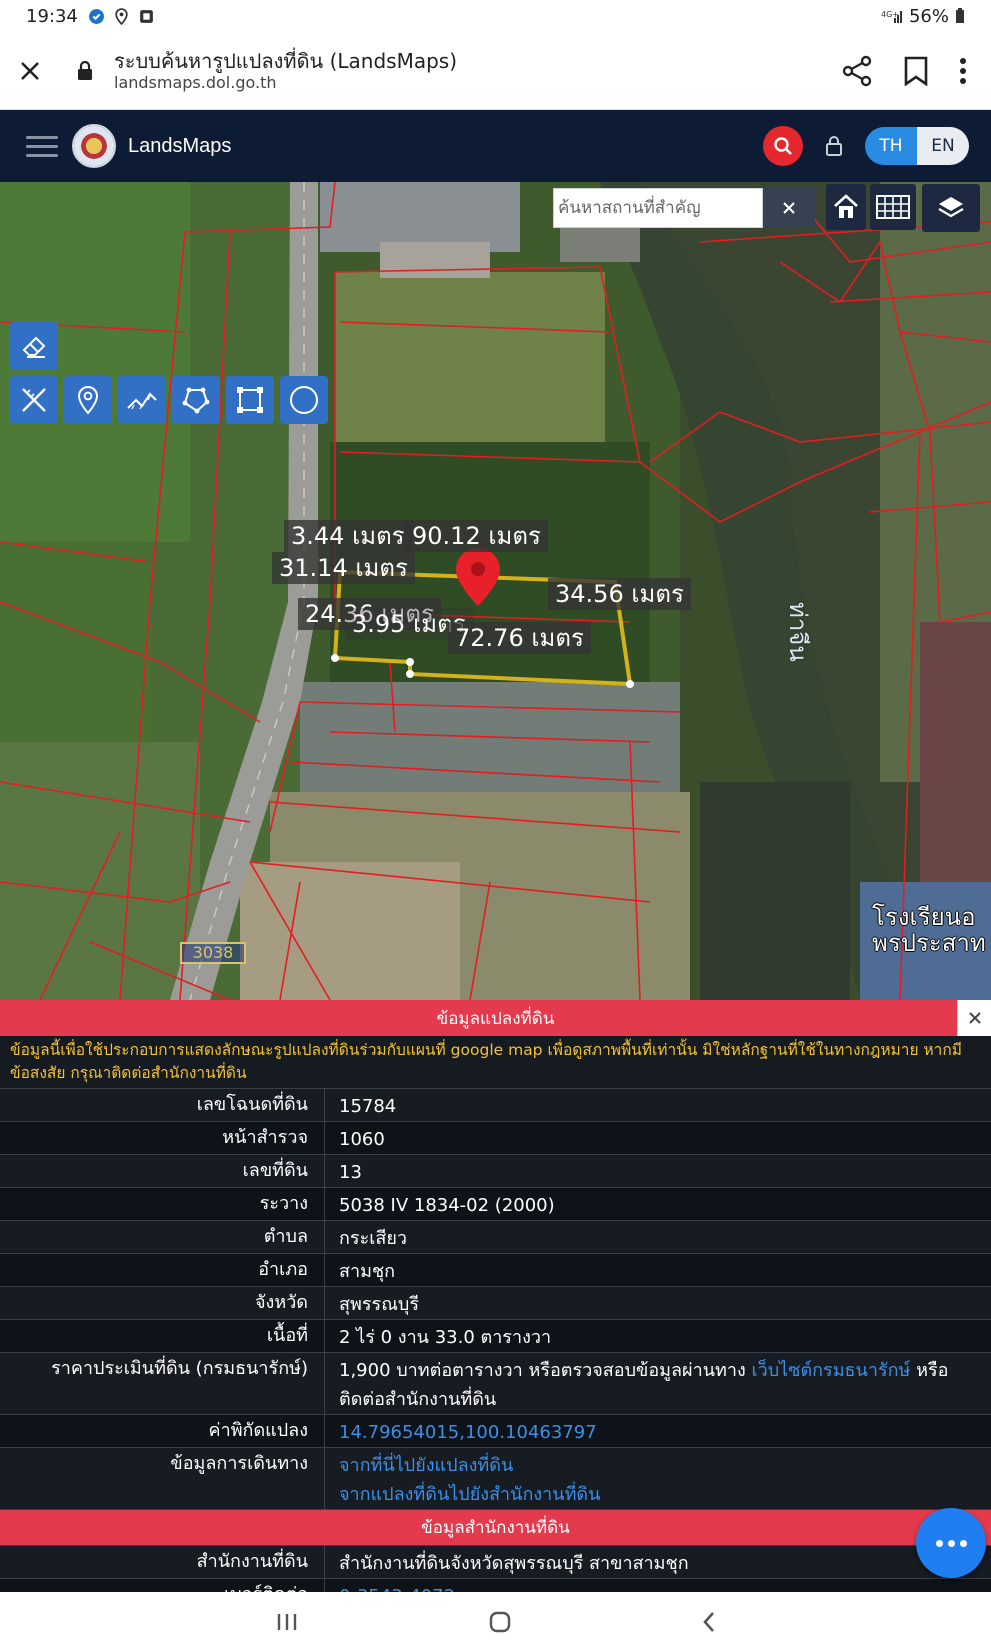 This screenshot has height=1652, width=991. I want to click on line-tool-button, so click(142, 400).